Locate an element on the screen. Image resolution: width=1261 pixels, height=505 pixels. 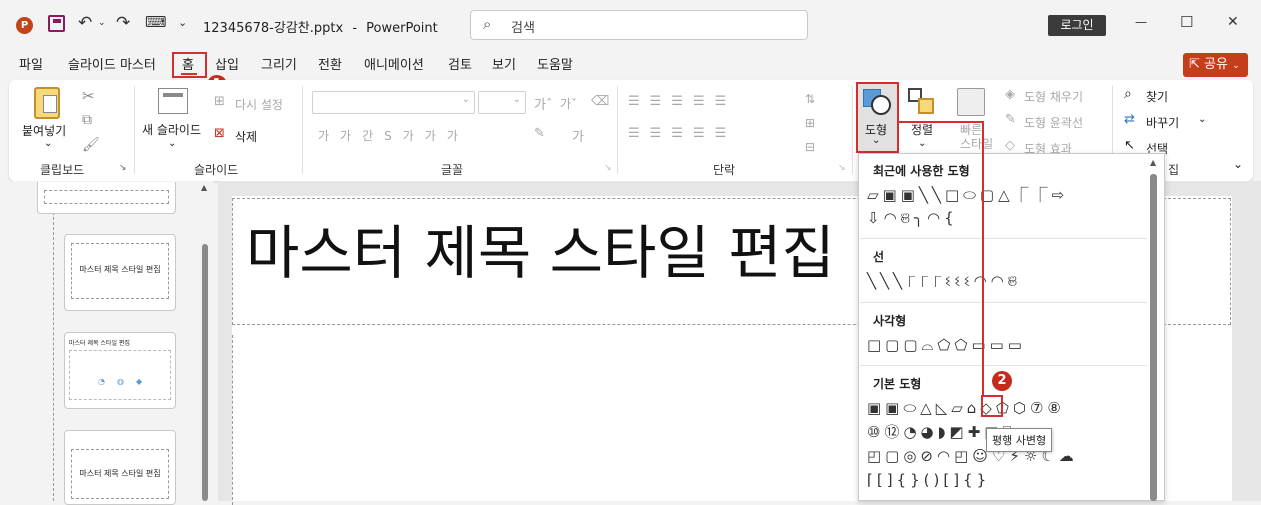
gallery-section-rectangles: 사각형 is located at coordinates (890, 321).